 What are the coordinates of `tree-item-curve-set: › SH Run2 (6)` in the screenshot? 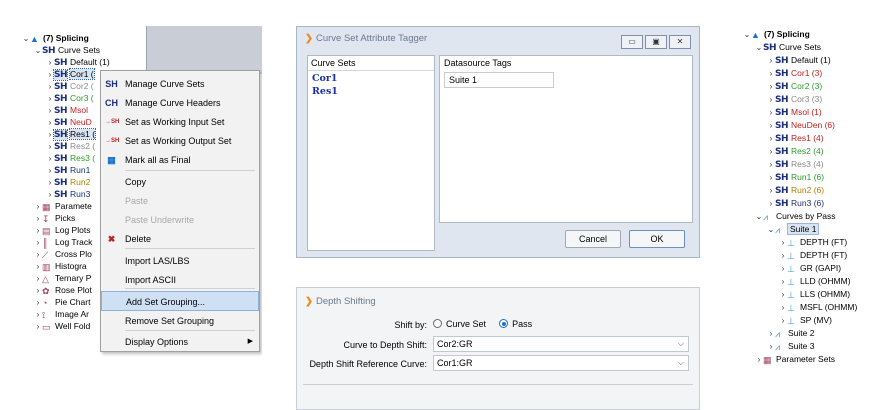 It's located at (795, 190).